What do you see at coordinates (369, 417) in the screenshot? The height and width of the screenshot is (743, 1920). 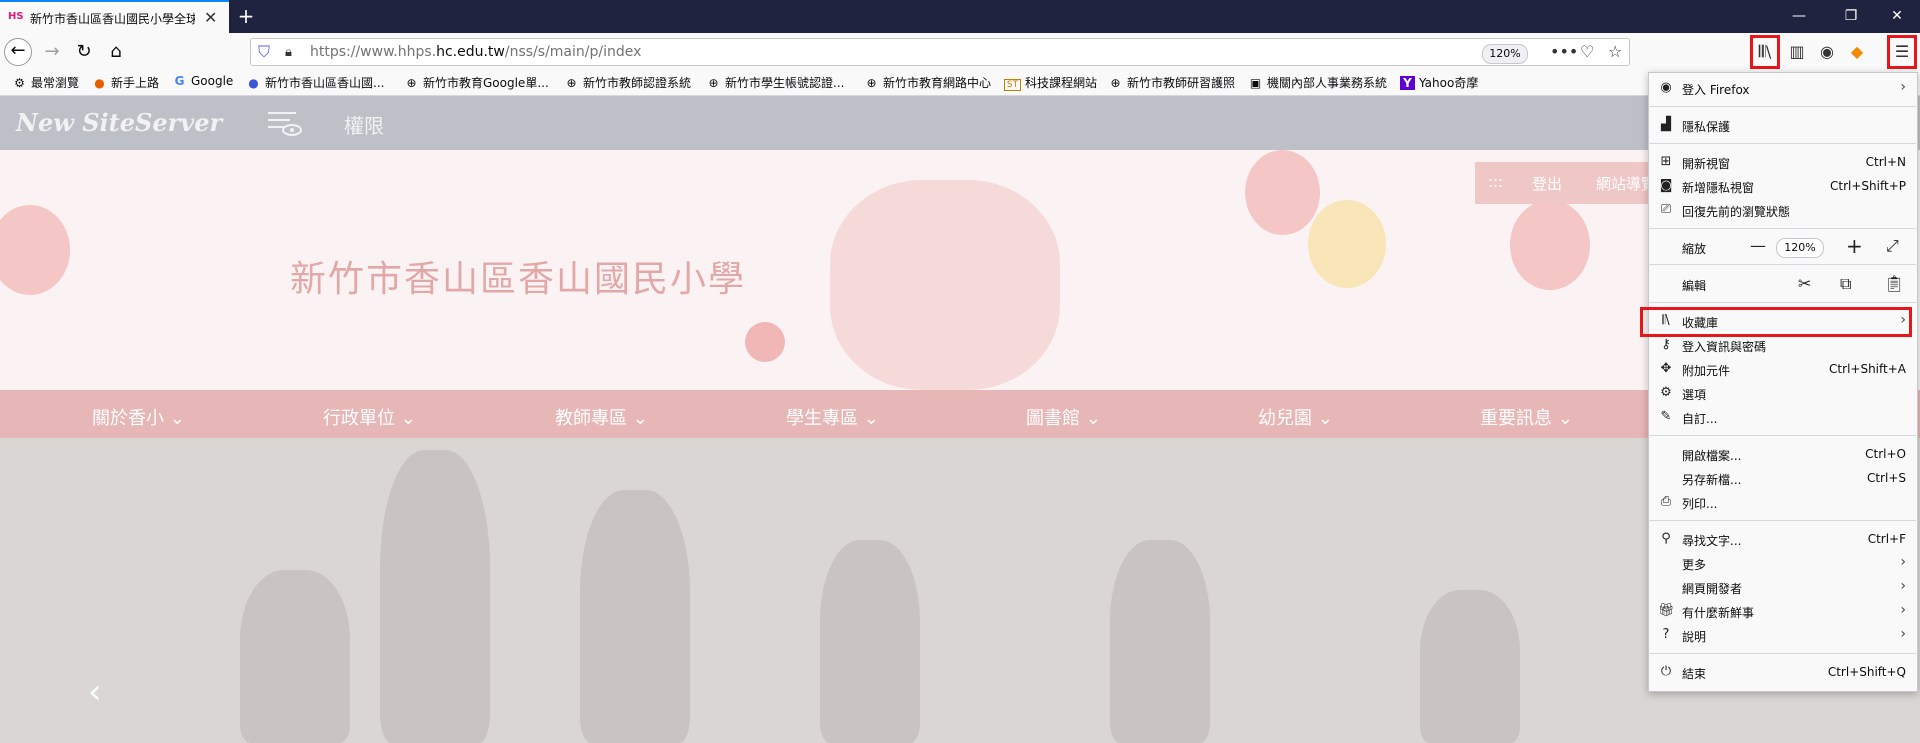 I see `menu-item: 行政單位 ⌄` at bounding box center [369, 417].